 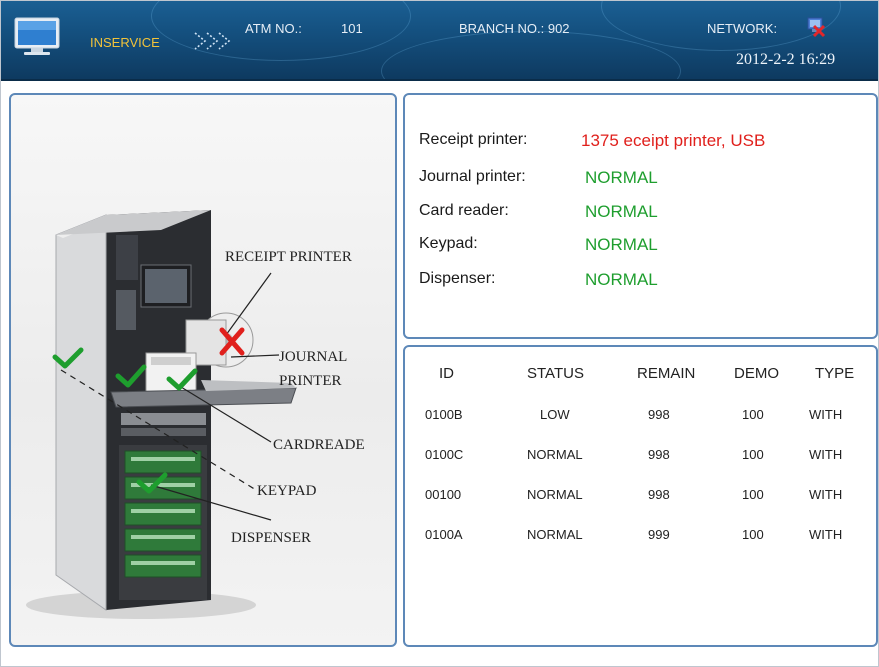 I want to click on date-time: 2012-2-2 16:29, so click(x=786, y=59).